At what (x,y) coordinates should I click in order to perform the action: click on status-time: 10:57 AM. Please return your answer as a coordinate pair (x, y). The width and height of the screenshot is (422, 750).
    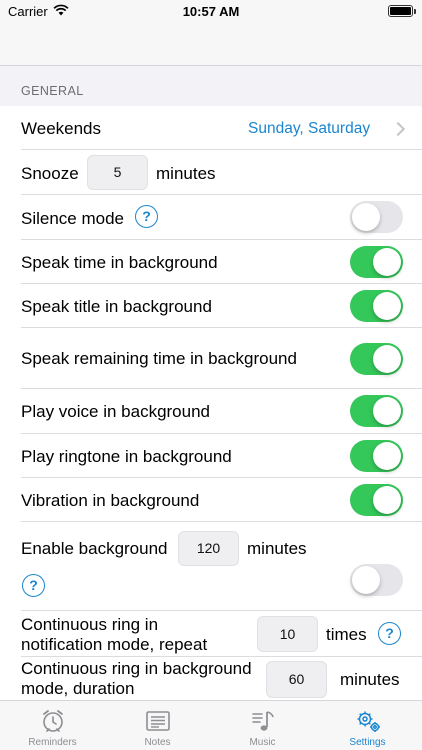
    Looking at the image, I should click on (211, 11).